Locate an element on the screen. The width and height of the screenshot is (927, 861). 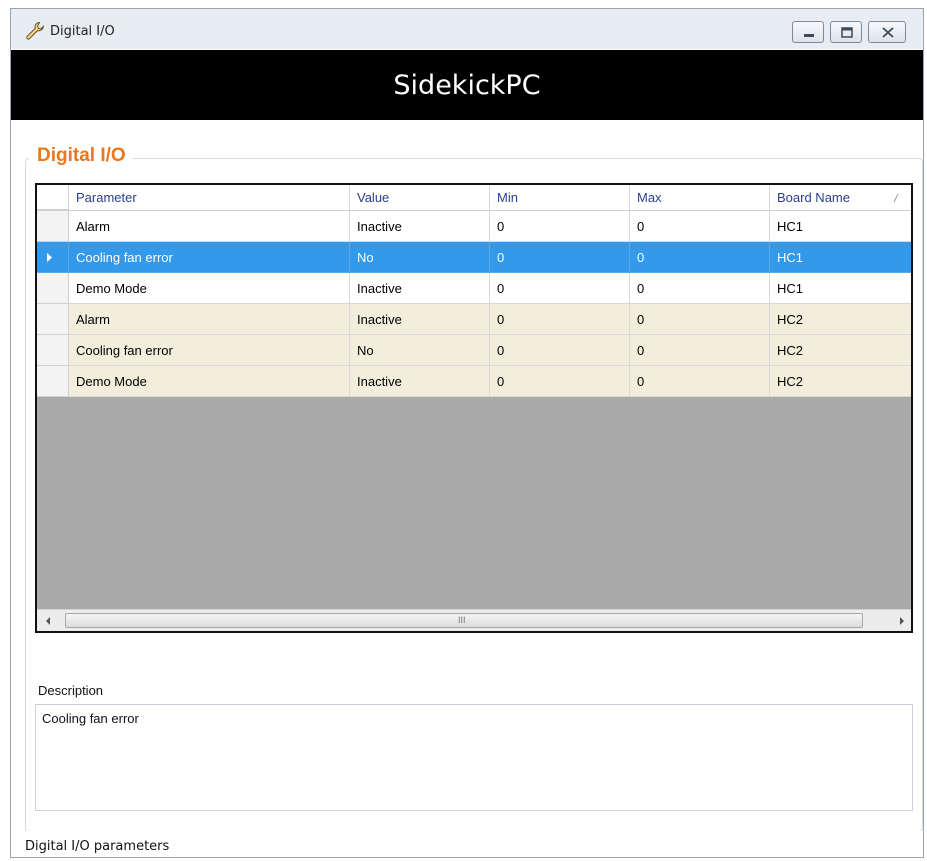
scroll-left-arrow-icon is located at coordinates (48, 621).